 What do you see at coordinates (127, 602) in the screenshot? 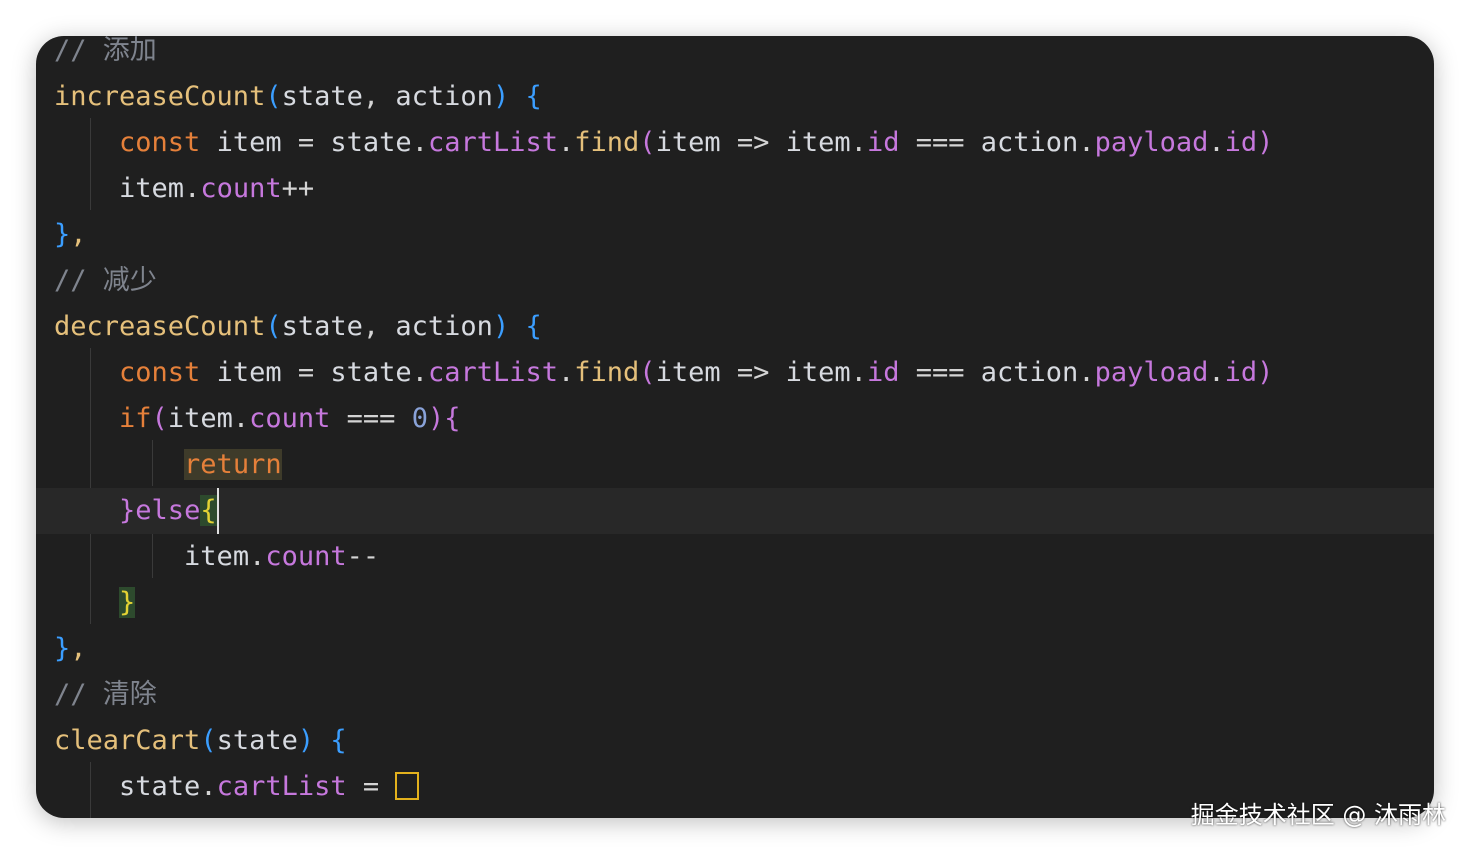
I see `bracket-matched: }` at bounding box center [127, 602].